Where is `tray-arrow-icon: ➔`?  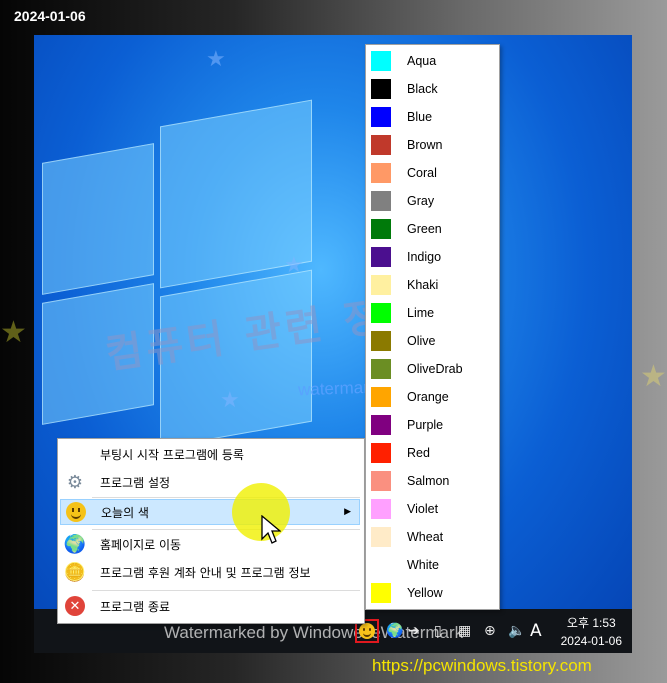
tray-arrow-icon: ➔ is located at coordinates (414, 631).